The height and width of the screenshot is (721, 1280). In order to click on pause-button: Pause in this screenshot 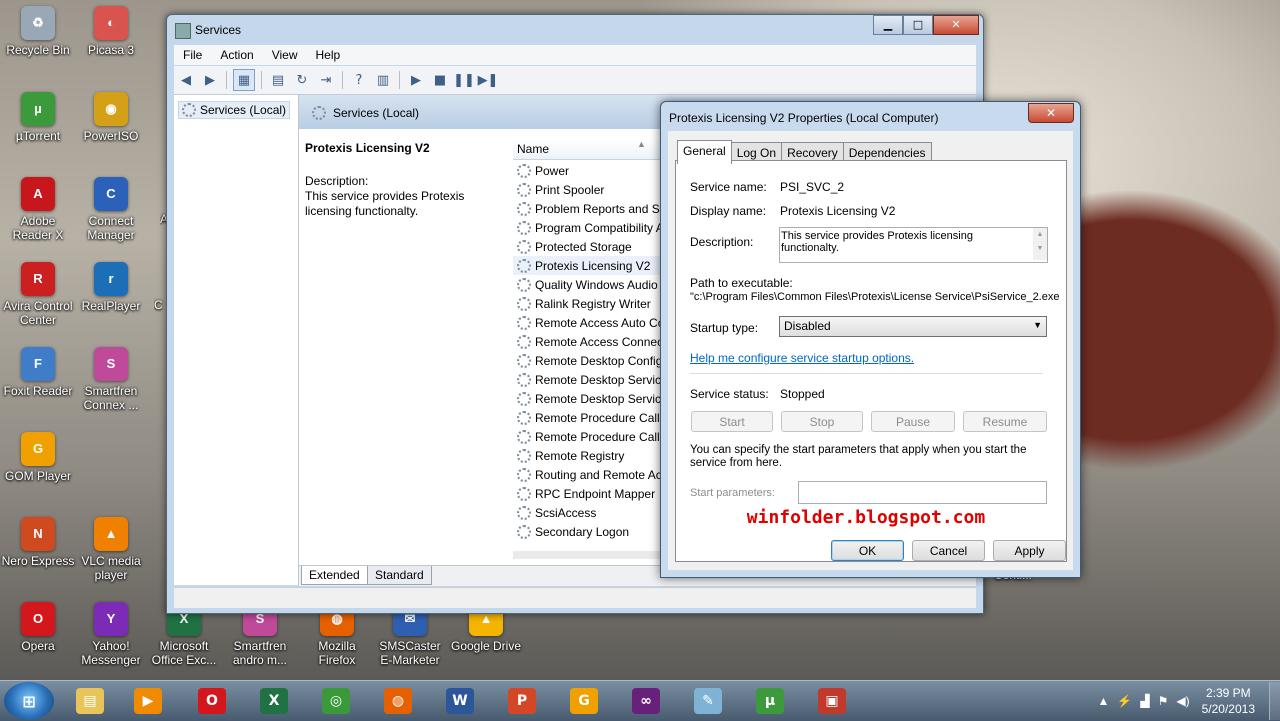, I will do `click(913, 421)`.